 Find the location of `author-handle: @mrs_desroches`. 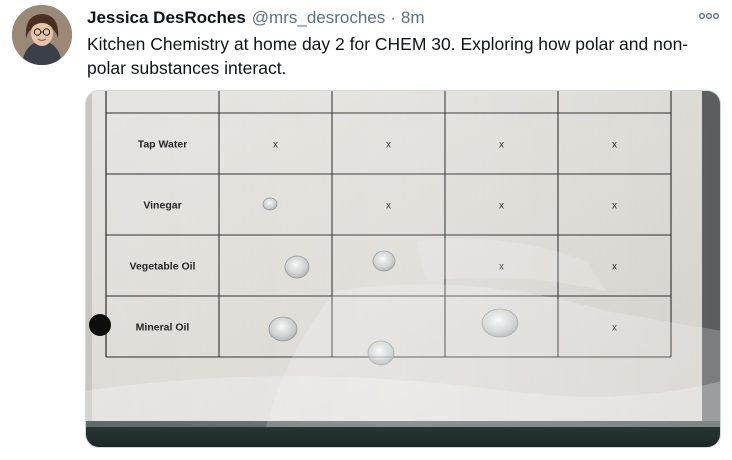

author-handle: @mrs_desroches is located at coordinates (318, 18).